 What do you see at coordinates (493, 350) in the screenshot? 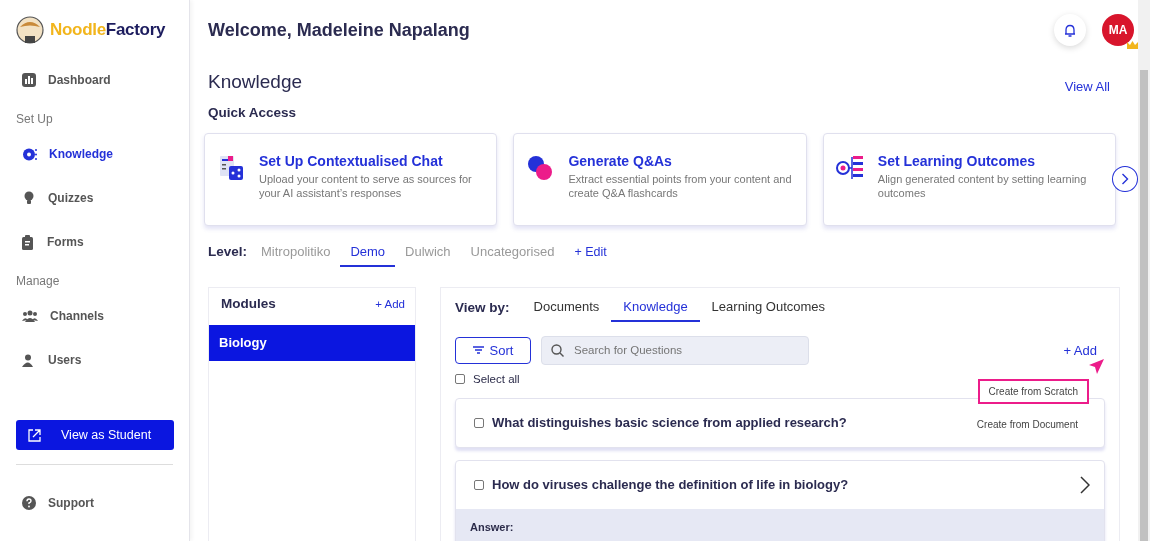
I see `sort-button: Sort` at bounding box center [493, 350].